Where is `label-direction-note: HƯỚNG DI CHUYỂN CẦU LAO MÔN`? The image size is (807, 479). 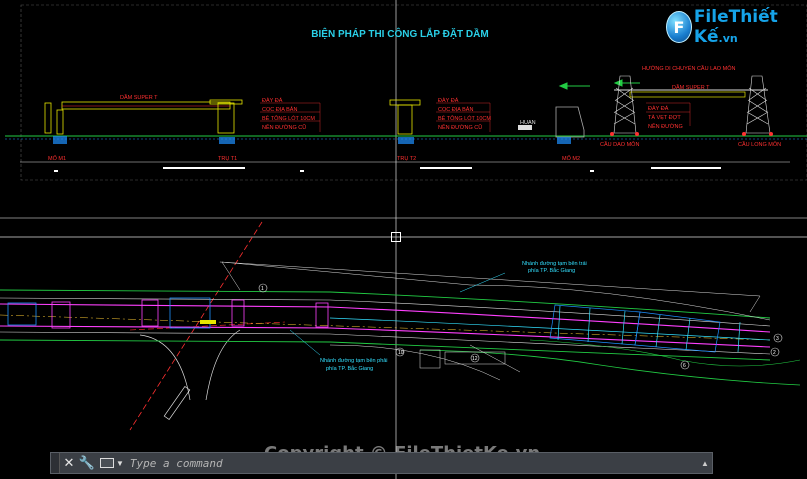
label-direction-note: HƯỚNG DI CHUYỂN CẦU LAO MÔN is located at coordinates (688, 68).